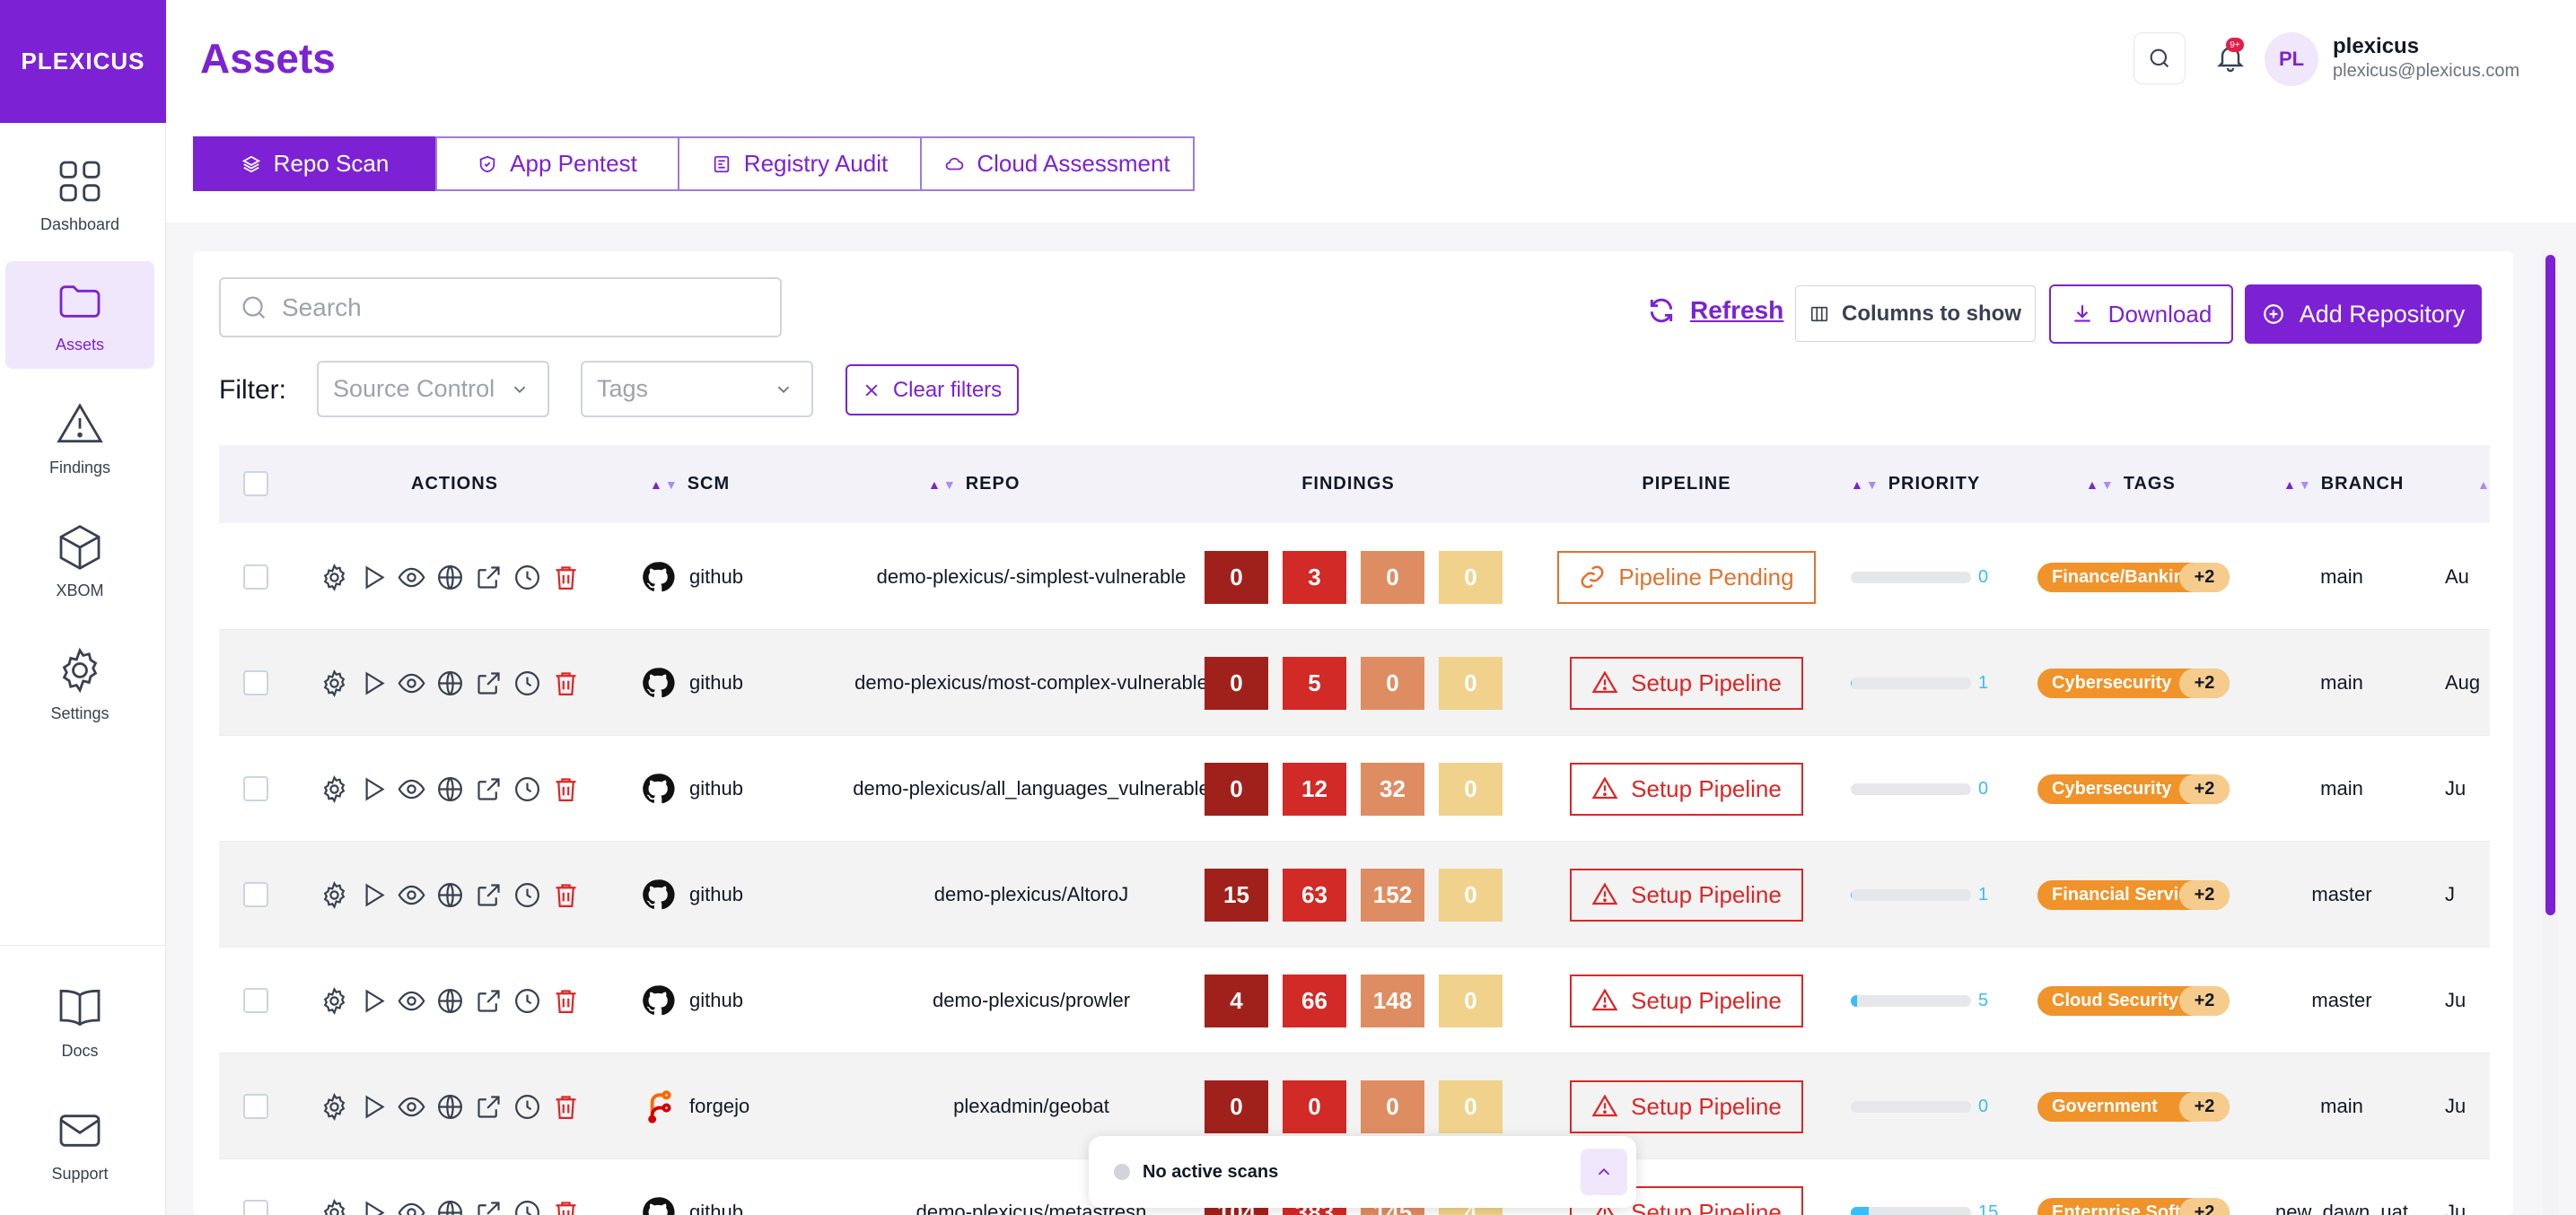 This screenshot has width=2576, height=1215. I want to click on search-input: Search, so click(500, 307).